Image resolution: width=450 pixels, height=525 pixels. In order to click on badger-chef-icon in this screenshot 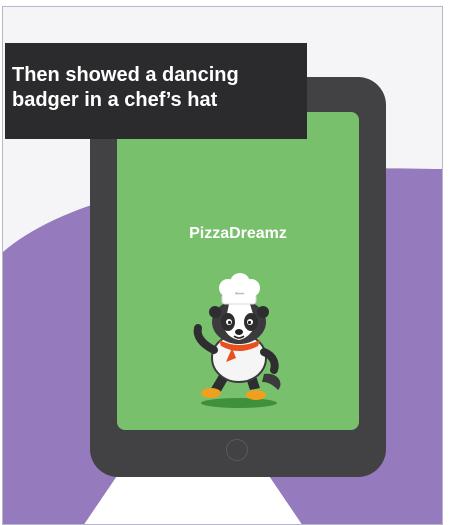, I will do `click(237, 340)`.